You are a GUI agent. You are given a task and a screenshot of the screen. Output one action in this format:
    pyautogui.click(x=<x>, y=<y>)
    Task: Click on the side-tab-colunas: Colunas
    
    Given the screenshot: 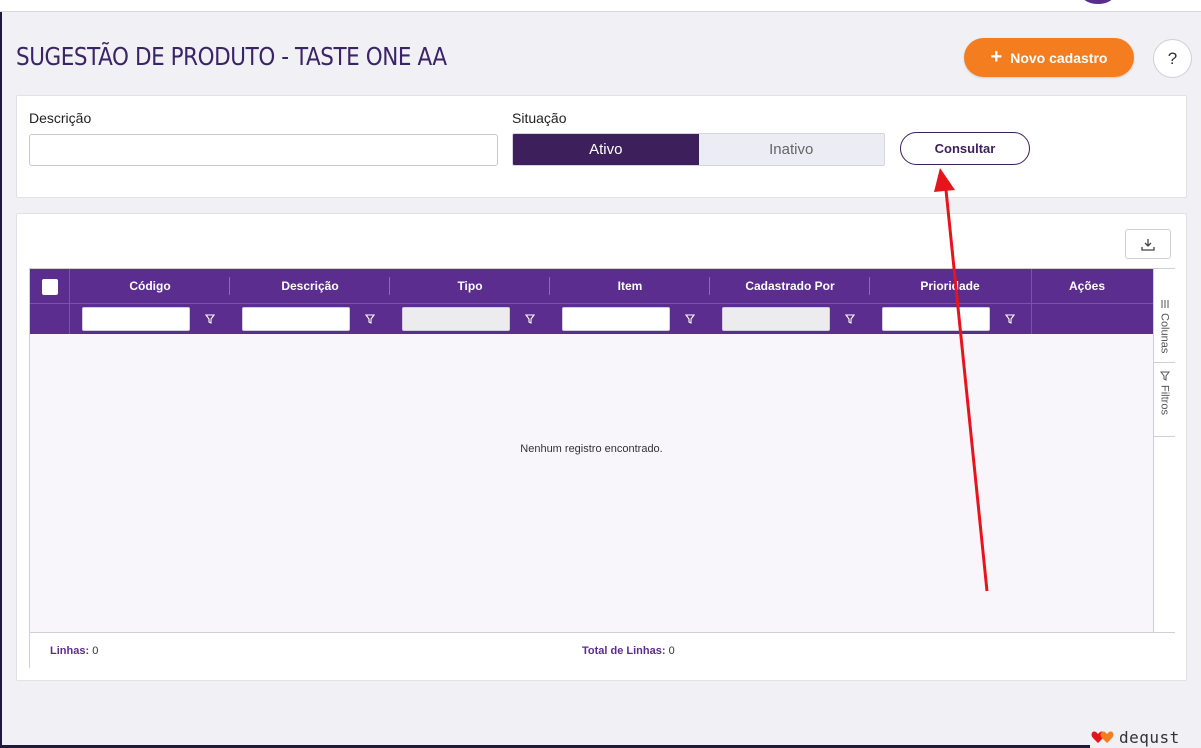 What is the action you would take?
    pyautogui.click(x=1164, y=328)
    